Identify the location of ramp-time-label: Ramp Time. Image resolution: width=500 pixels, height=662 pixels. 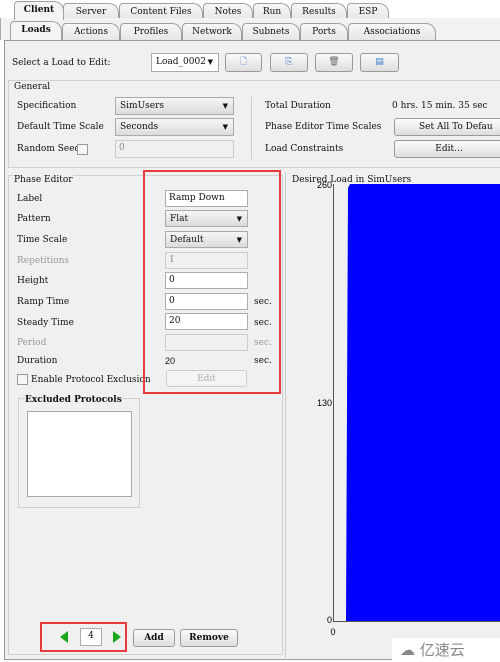
(43, 302).